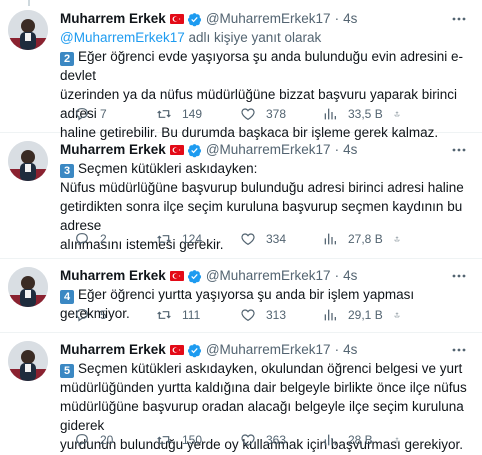 This screenshot has width=482, height=455. Describe the element at coordinates (103, 239) in the screenshot. I see `reply-count: 2` at that location.